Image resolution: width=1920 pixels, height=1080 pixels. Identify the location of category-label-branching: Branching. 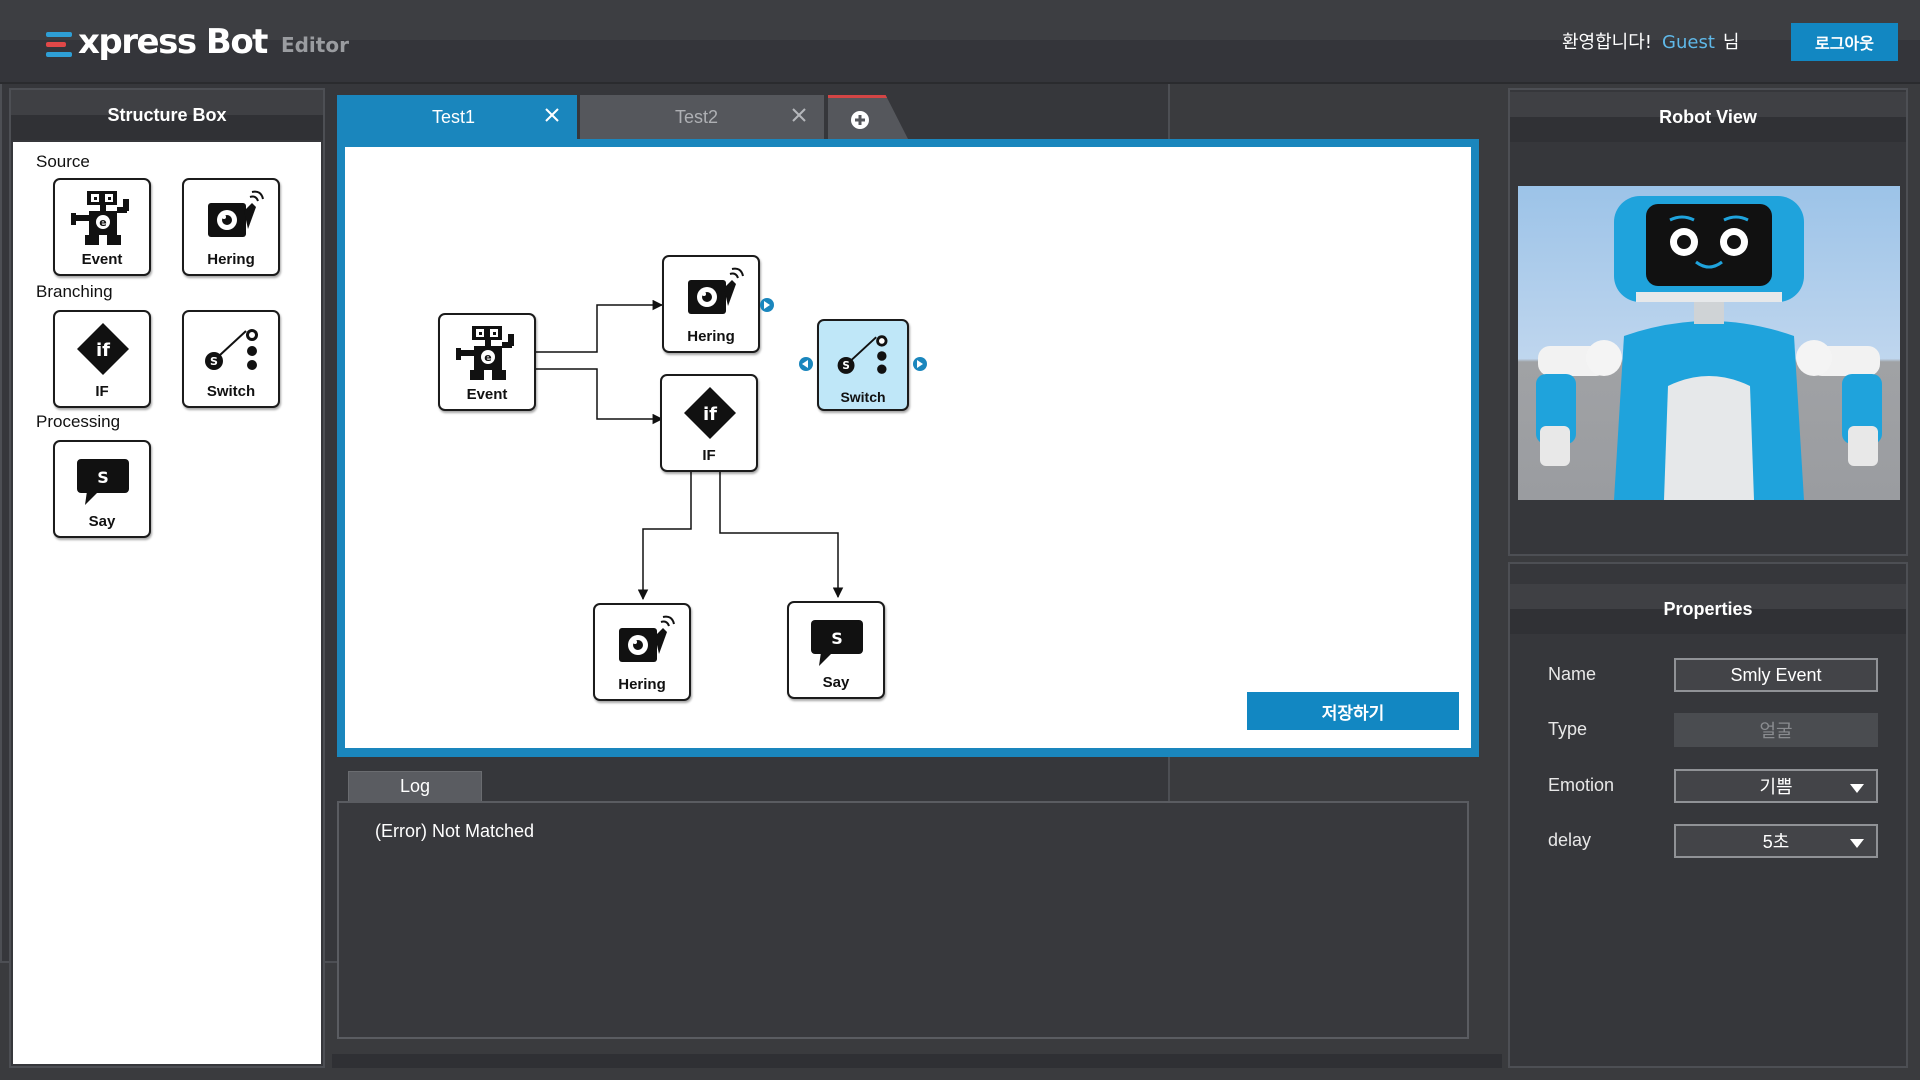
(74, 291).